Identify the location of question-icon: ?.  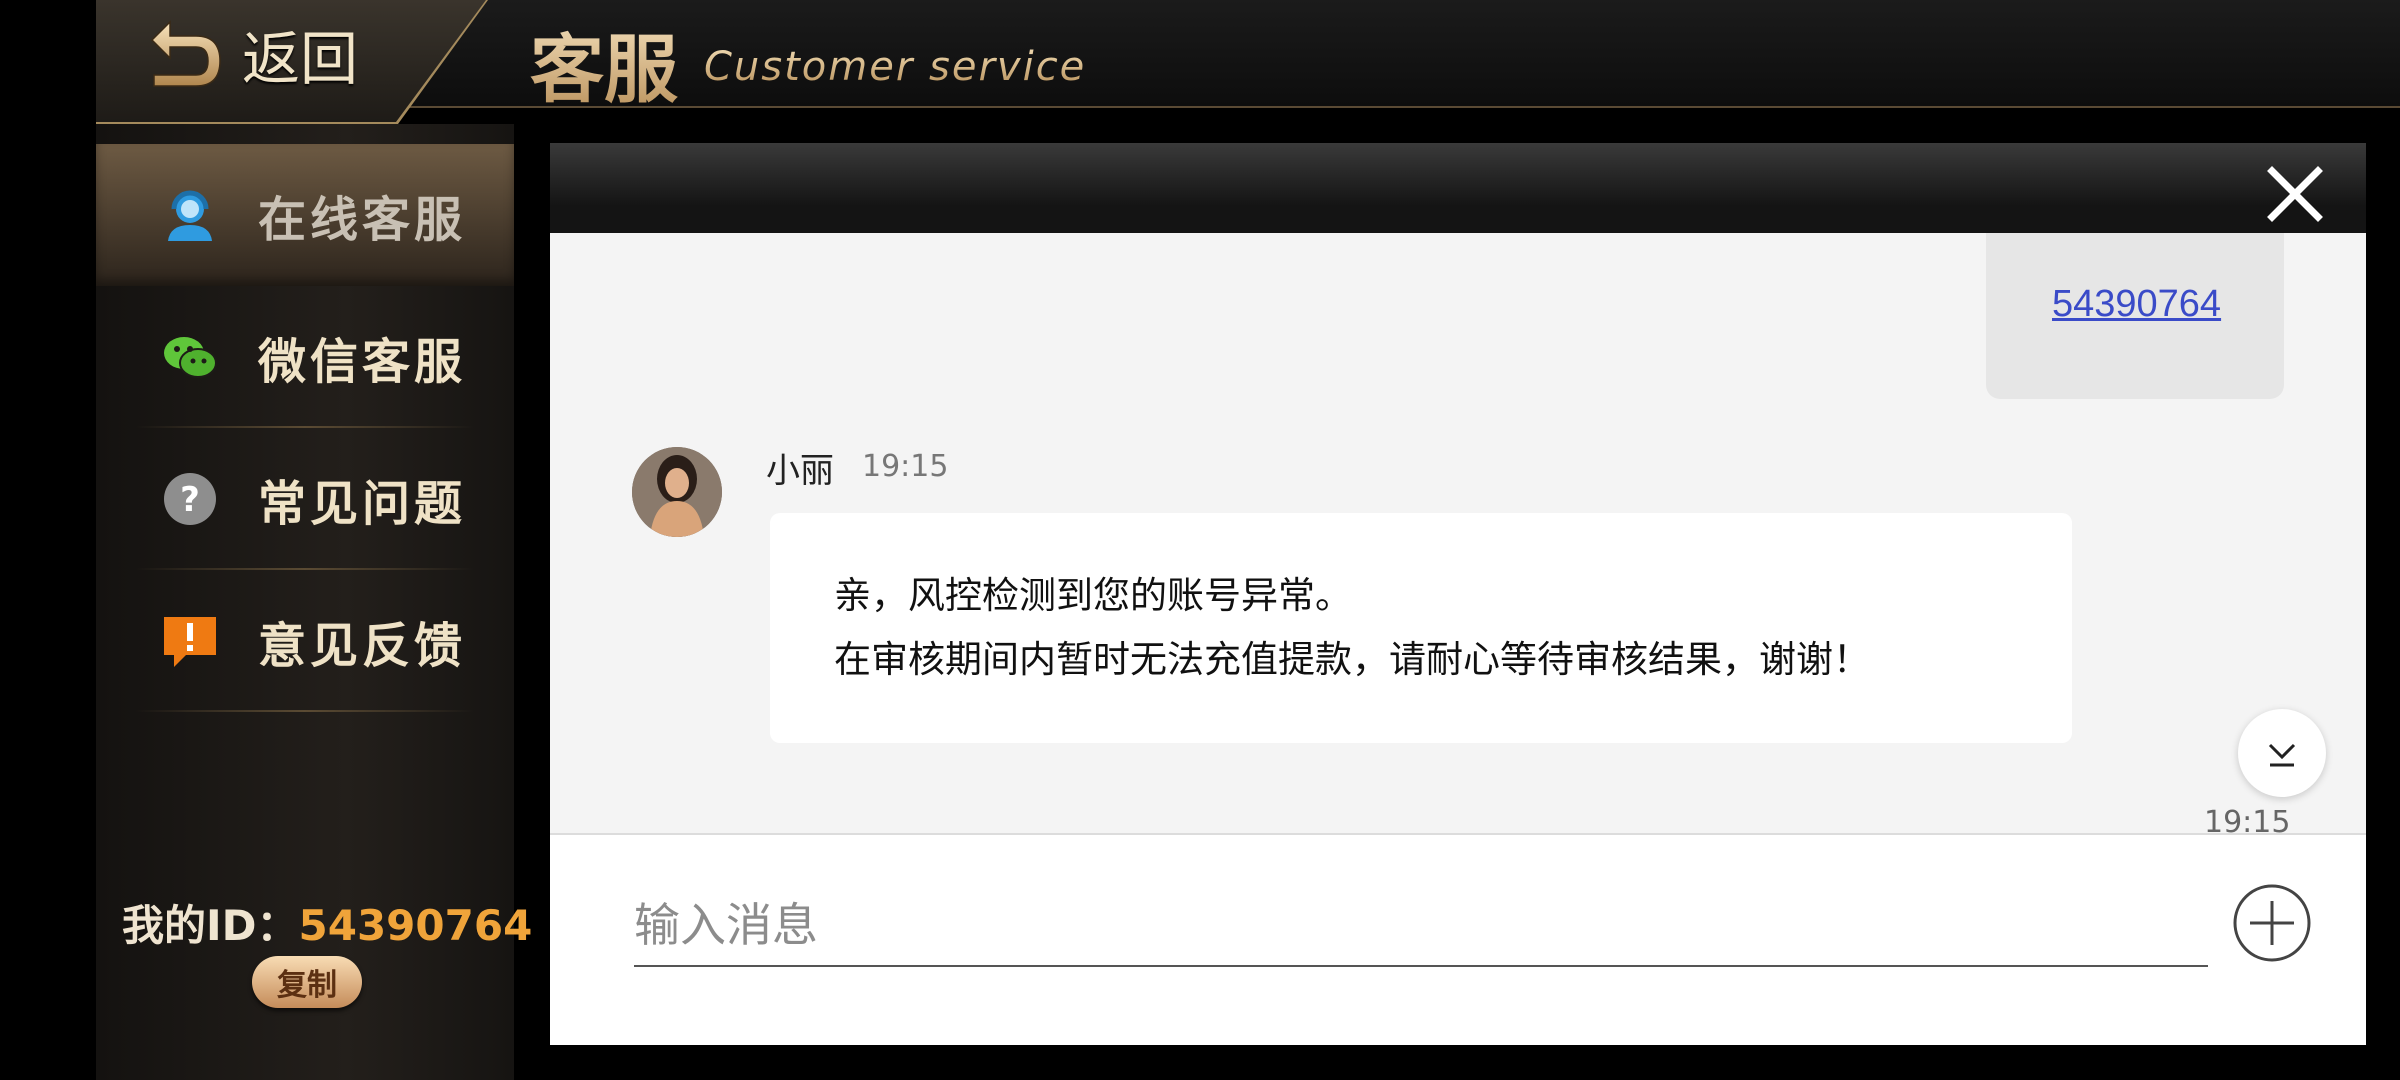
(190, 499).